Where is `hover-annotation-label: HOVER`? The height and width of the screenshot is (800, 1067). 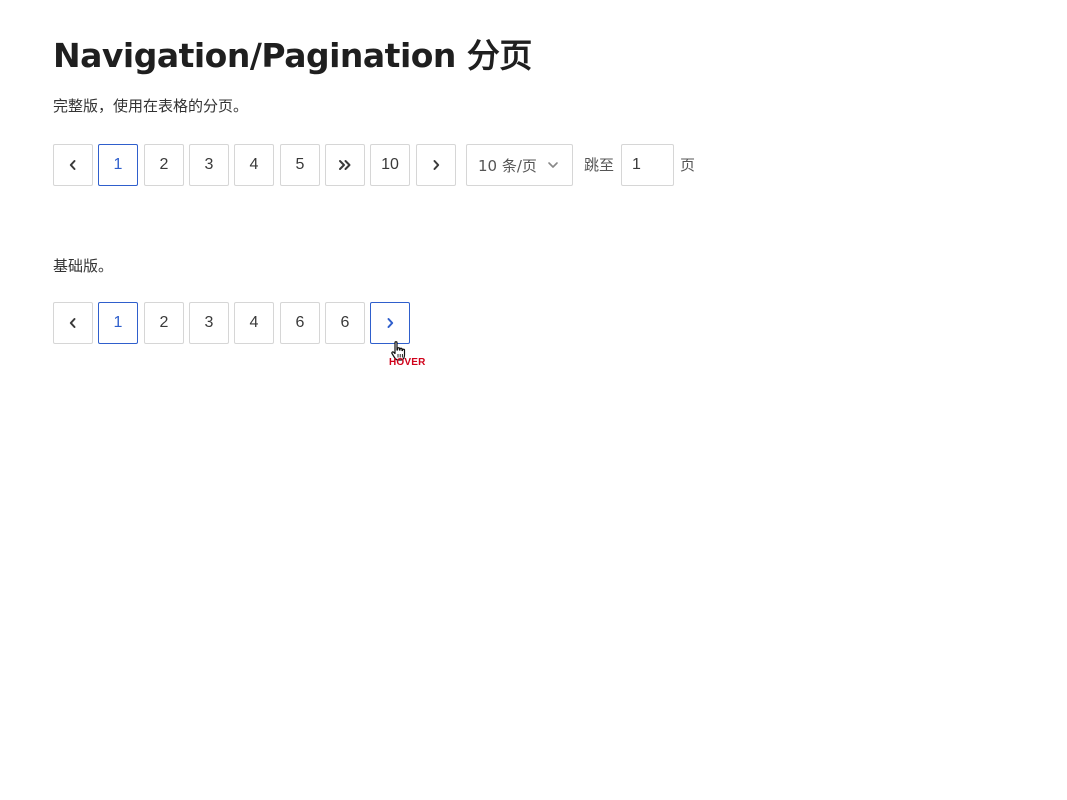
hover-annotation-label: HOVER is located at coordinates (407, 362).